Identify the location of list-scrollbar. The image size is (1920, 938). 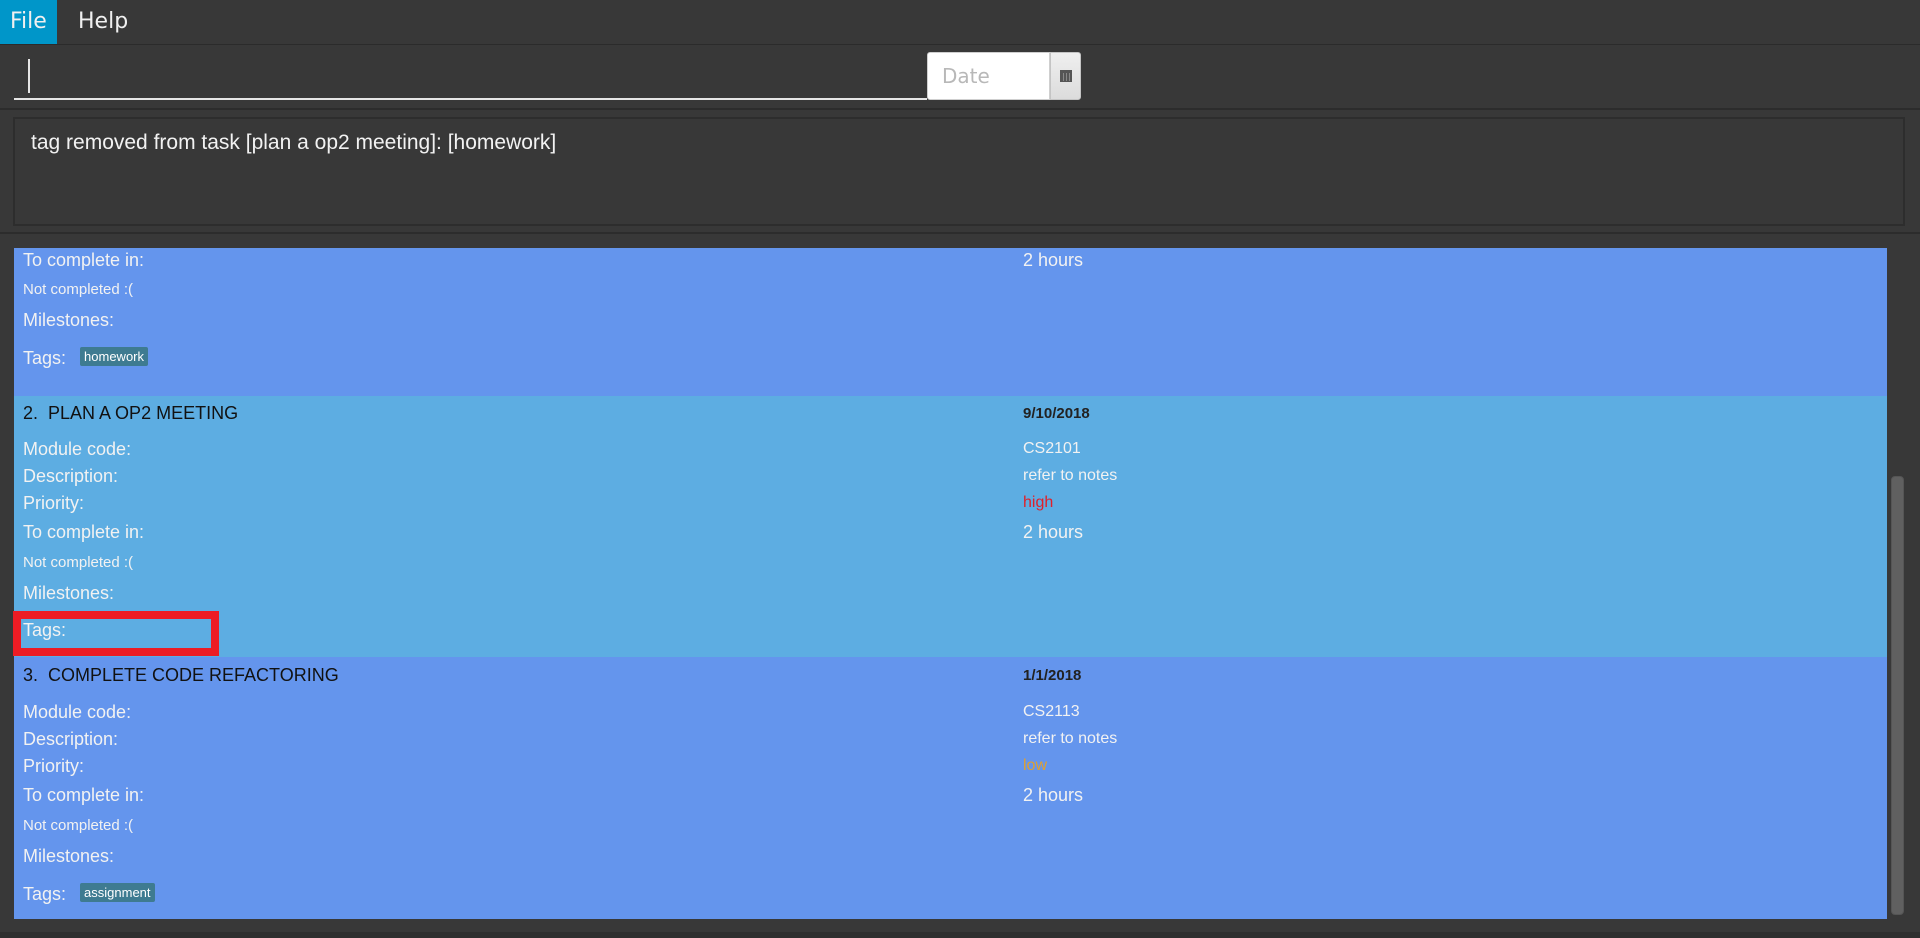
(1898, 584).